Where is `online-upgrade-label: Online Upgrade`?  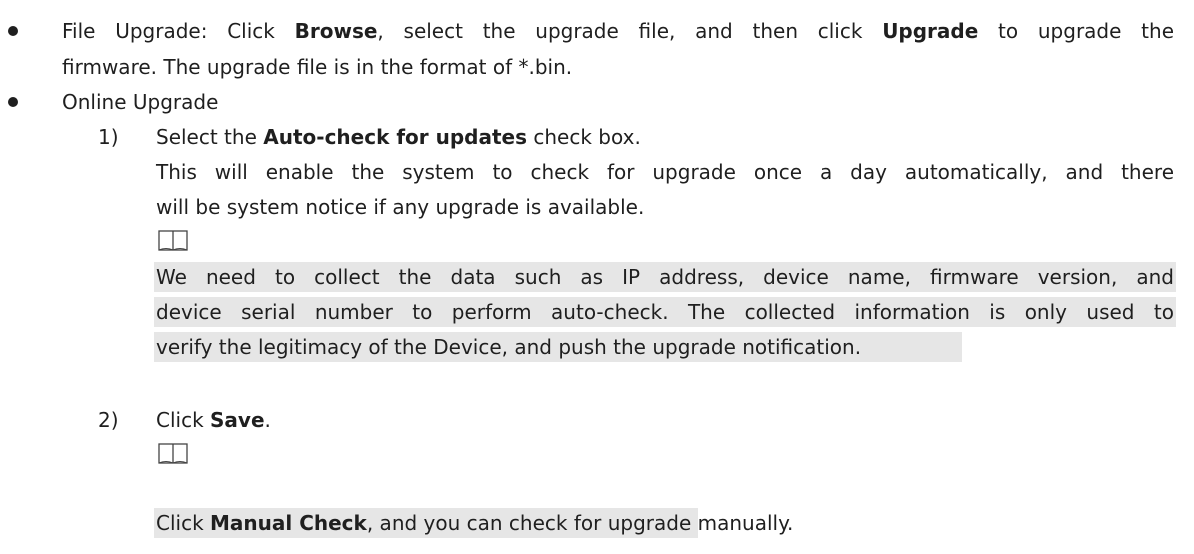 online-upgrade-label: Online Upgrade is located at coordinates (140, 102).